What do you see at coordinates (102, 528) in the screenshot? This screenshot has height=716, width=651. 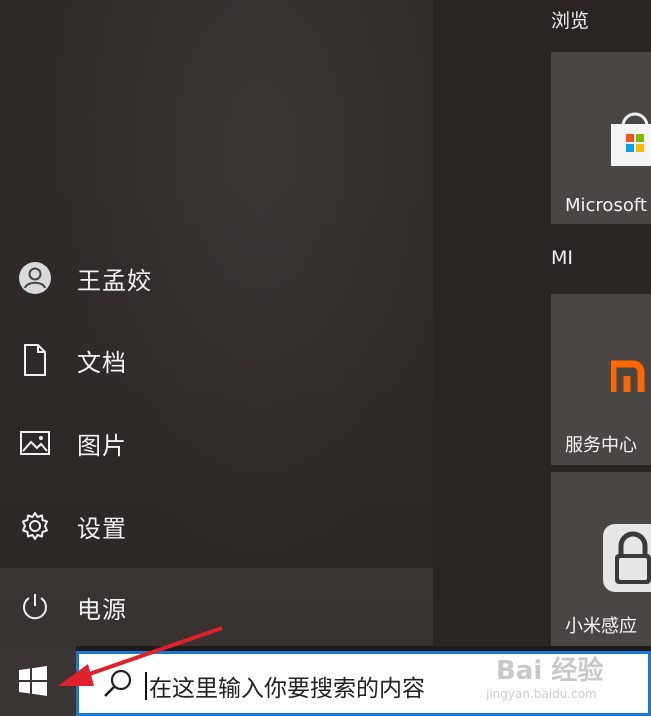 I see `settings-label: 设置` at bounding box center [102, 528].